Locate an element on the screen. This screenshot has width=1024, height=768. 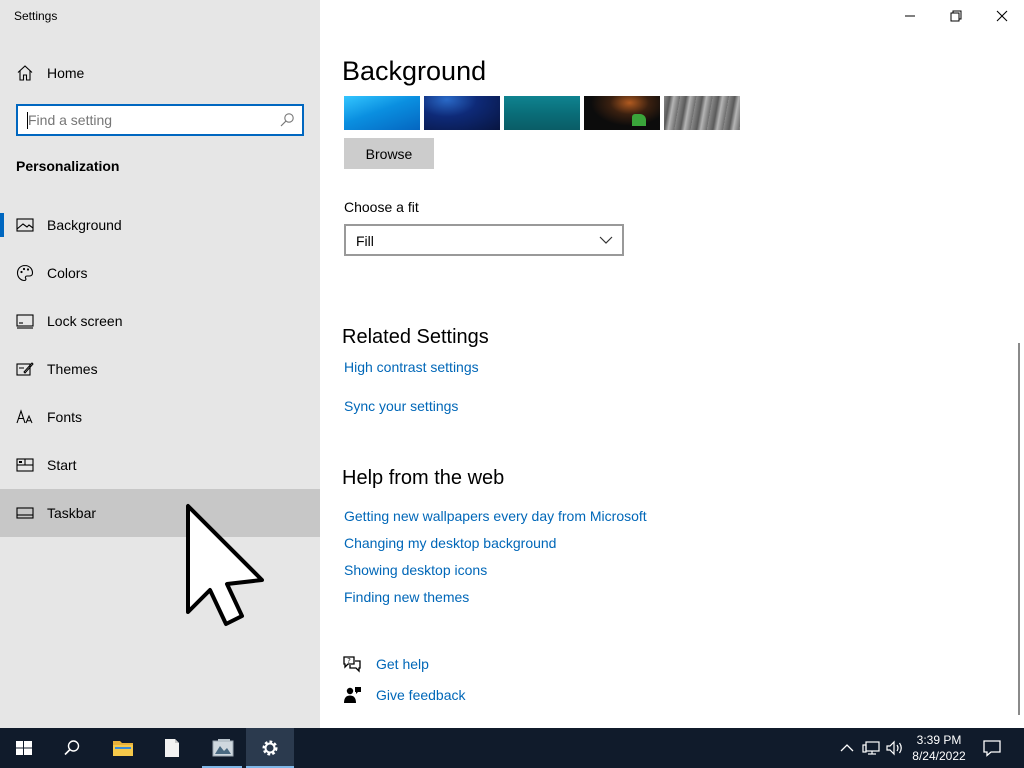
mouse-cursor-icon is located at coordinates (225, 565).